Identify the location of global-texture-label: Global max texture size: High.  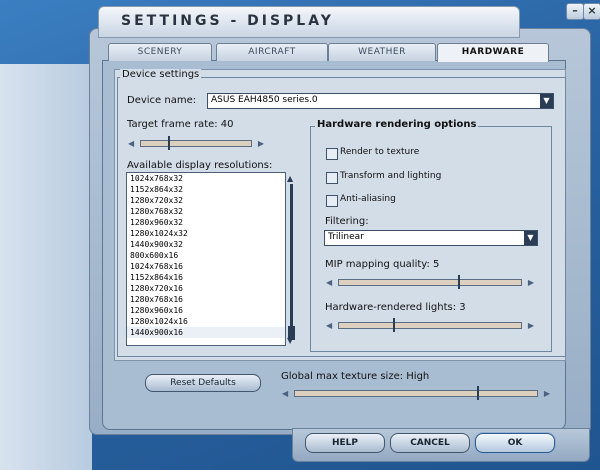
(355, 376).